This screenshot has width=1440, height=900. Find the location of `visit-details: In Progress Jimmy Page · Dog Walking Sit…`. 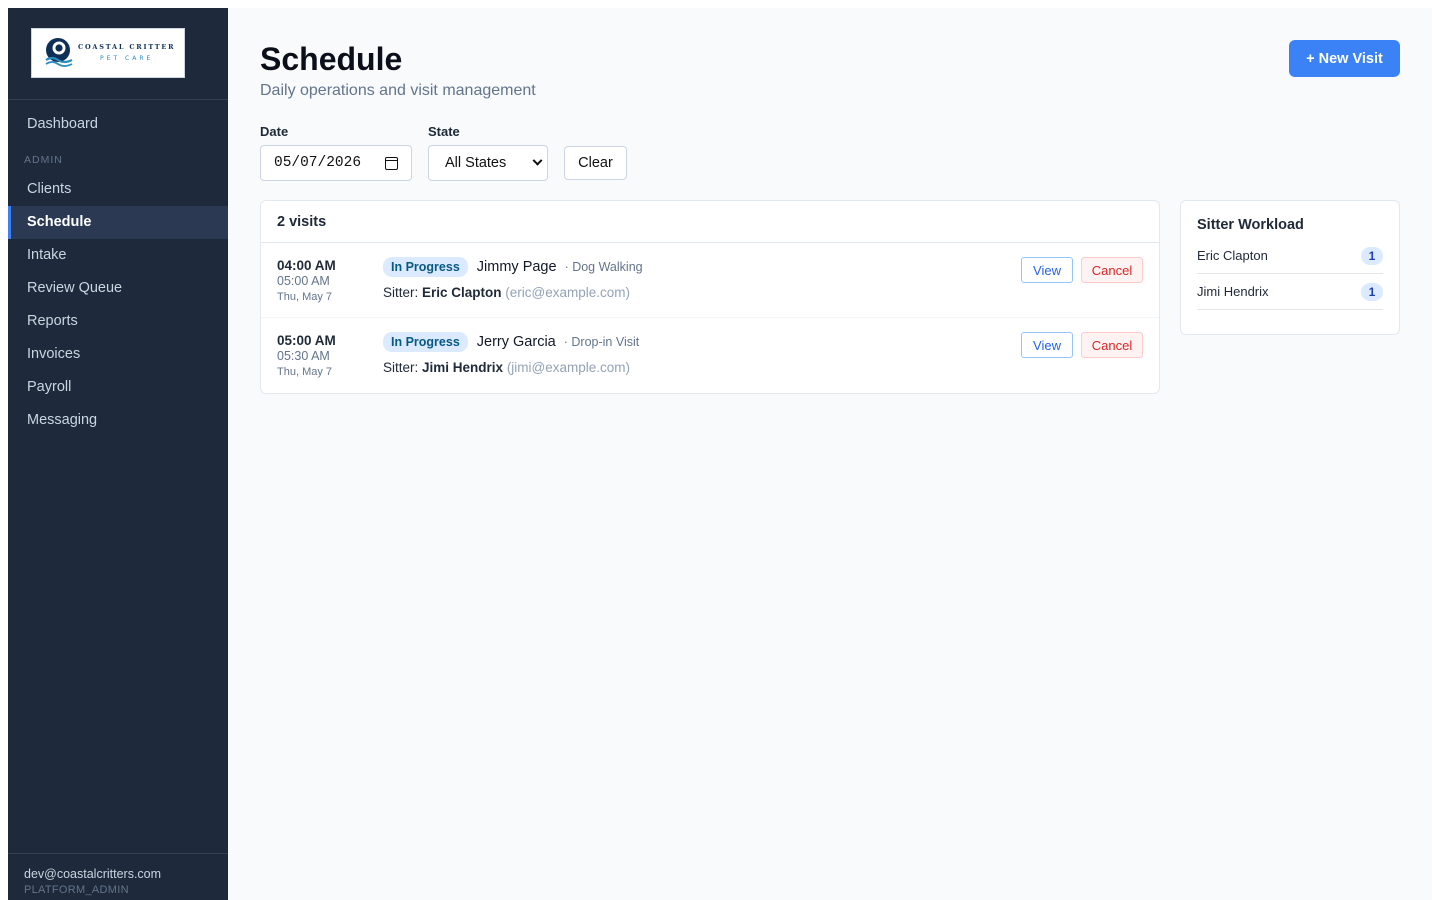

visit-details: In Progress Jimmy Page · Dog Walking Sit… is located at coordinates (513, 278).